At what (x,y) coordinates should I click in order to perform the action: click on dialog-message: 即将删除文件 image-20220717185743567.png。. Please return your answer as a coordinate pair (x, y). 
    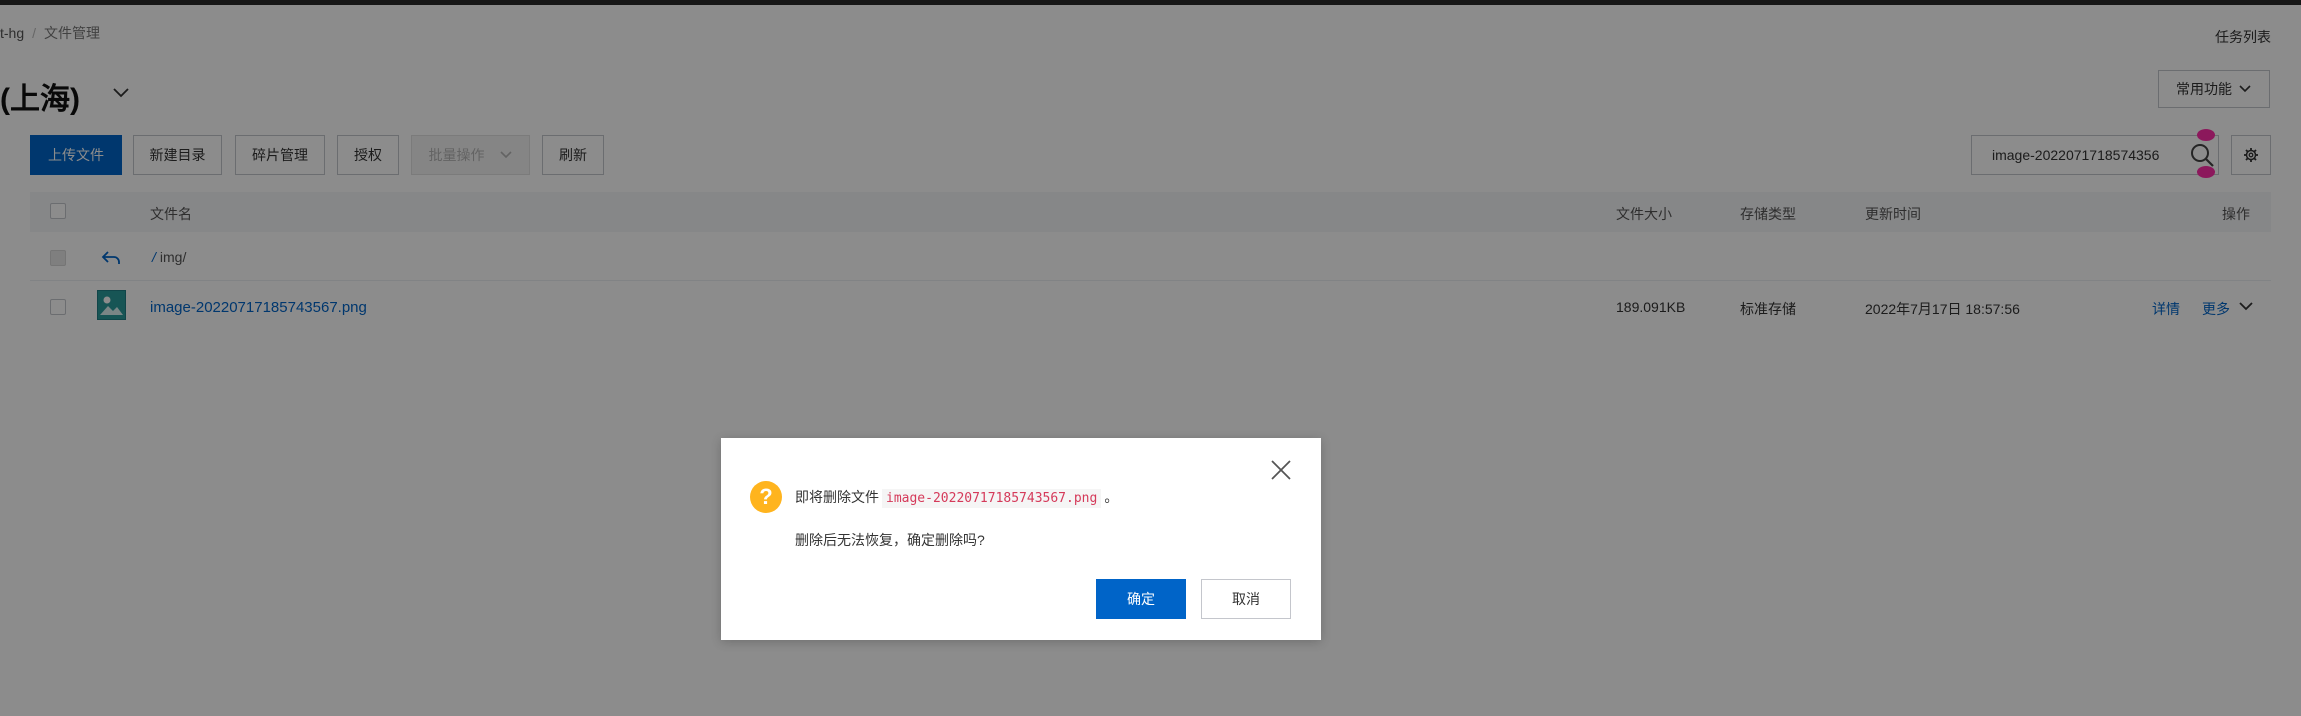
    Looking at the image, I should click on (957, 497).